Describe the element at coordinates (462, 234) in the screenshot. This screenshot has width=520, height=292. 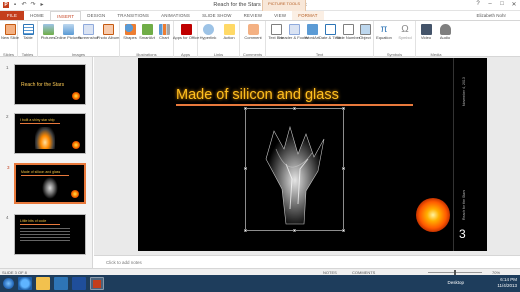
I see `slide-number: 3` at that location.